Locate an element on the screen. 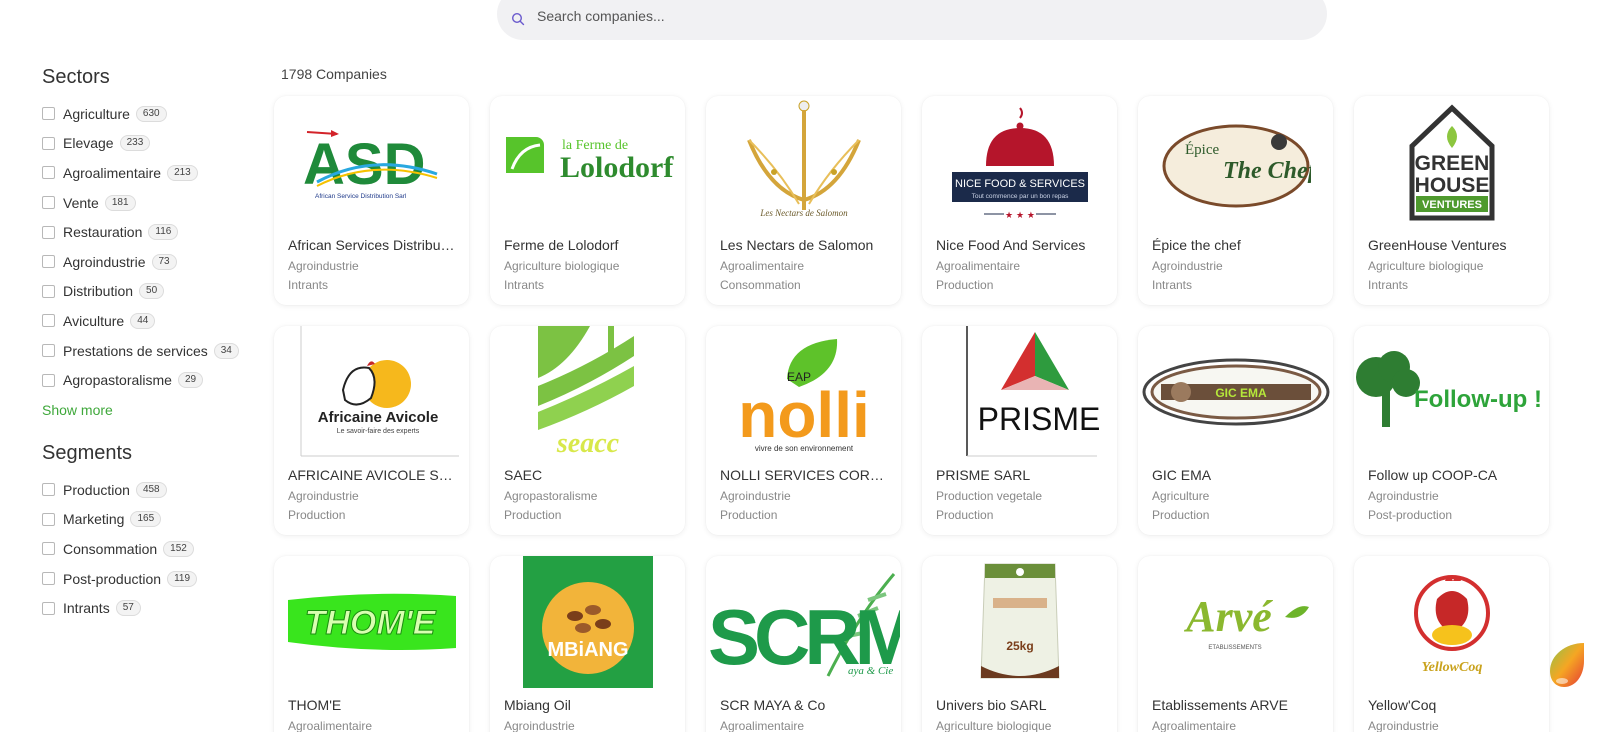  company-card: seacc SAEC Agropastoralisme Production is located at coordinates (587, 430).